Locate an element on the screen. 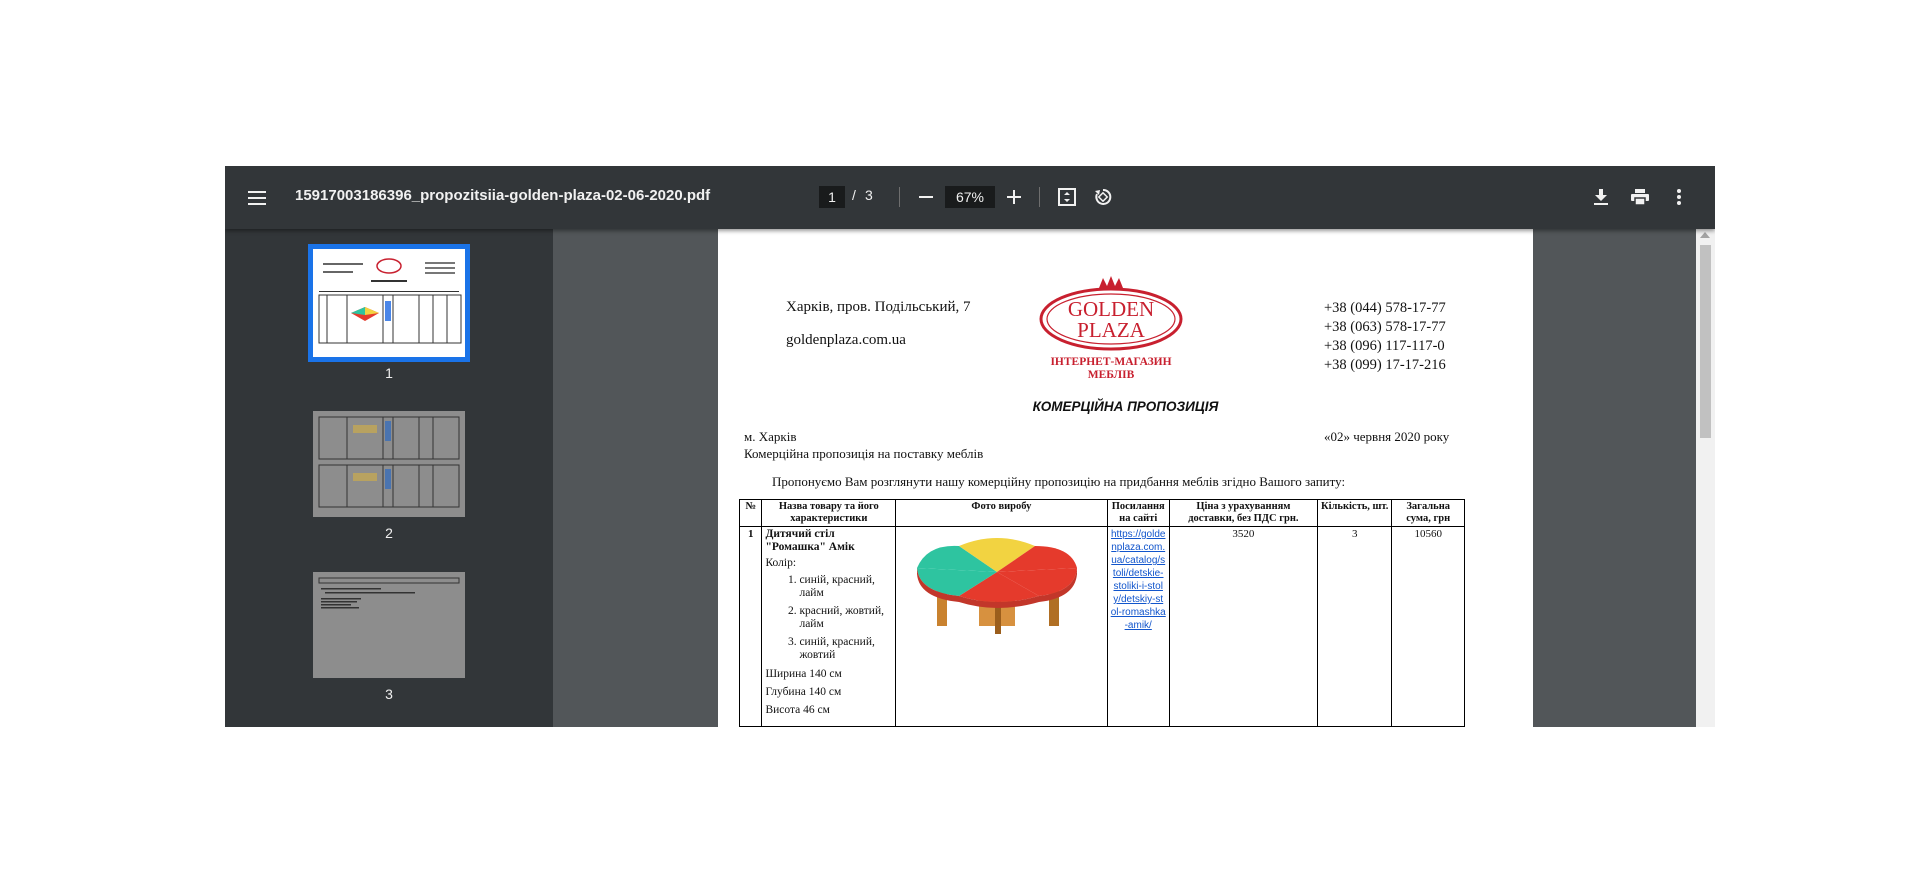 The height and width of the screenshot is (877, 1920). logo-subtitle: ІНТЕРНЕТ-МАГАЗИН МЕБЛІВ is located at coordinates (1111, 369).